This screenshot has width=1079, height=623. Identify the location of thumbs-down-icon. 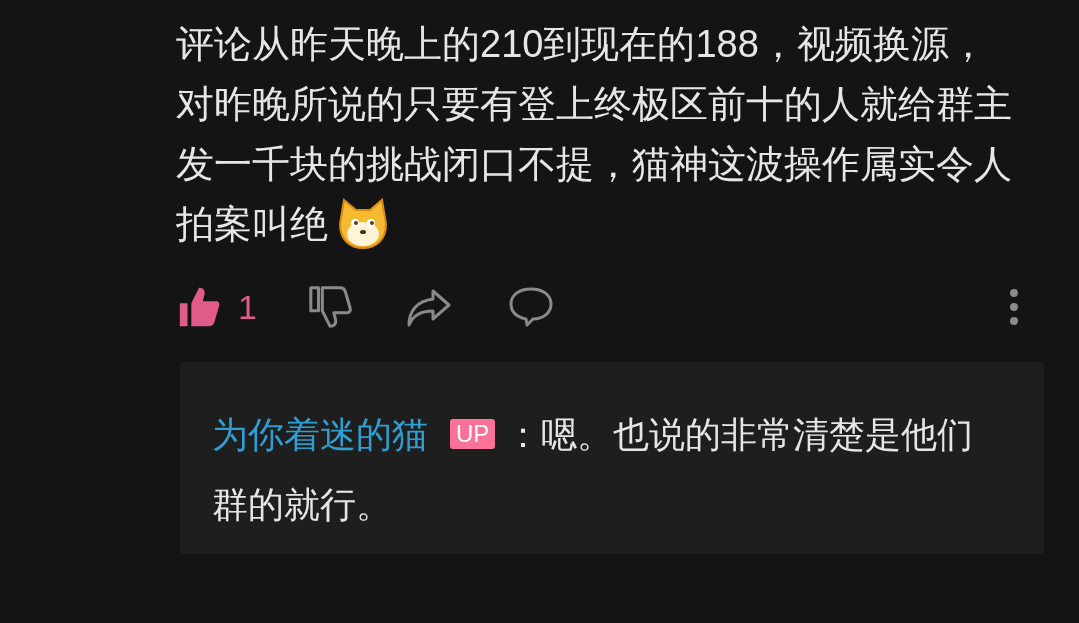
(329, 307).